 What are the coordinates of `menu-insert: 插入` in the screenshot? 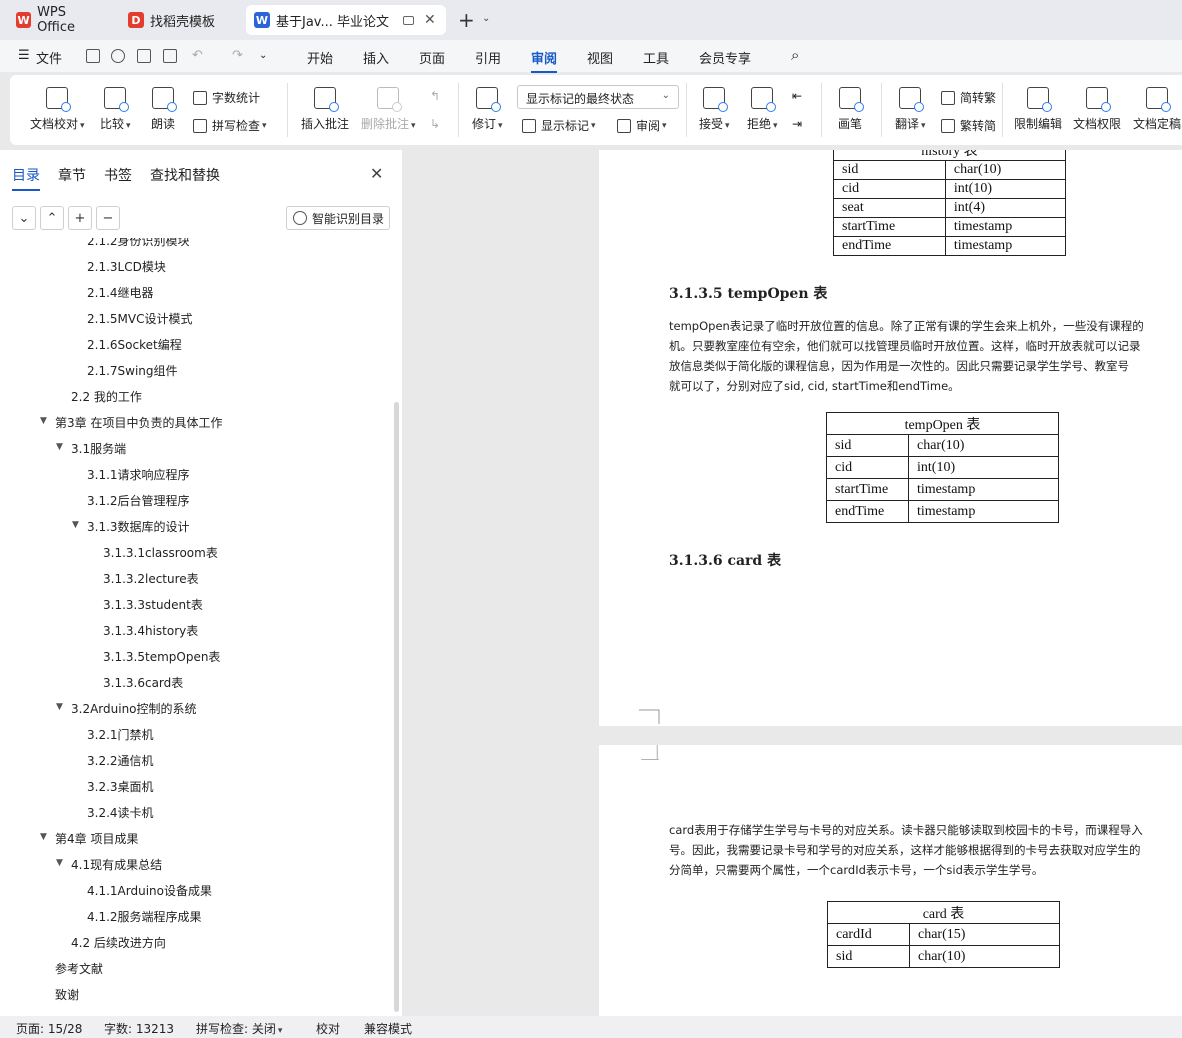 It's located at (376, 57).